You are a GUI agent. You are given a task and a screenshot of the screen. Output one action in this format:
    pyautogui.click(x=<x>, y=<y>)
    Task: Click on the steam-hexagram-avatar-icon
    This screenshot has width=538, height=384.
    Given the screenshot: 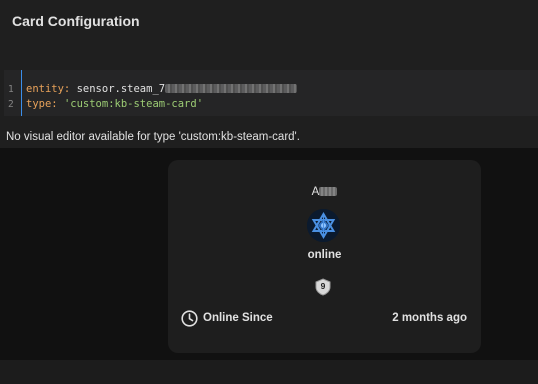 What is the action you would take?
    pyautogui.click(x=323, y=225)
    